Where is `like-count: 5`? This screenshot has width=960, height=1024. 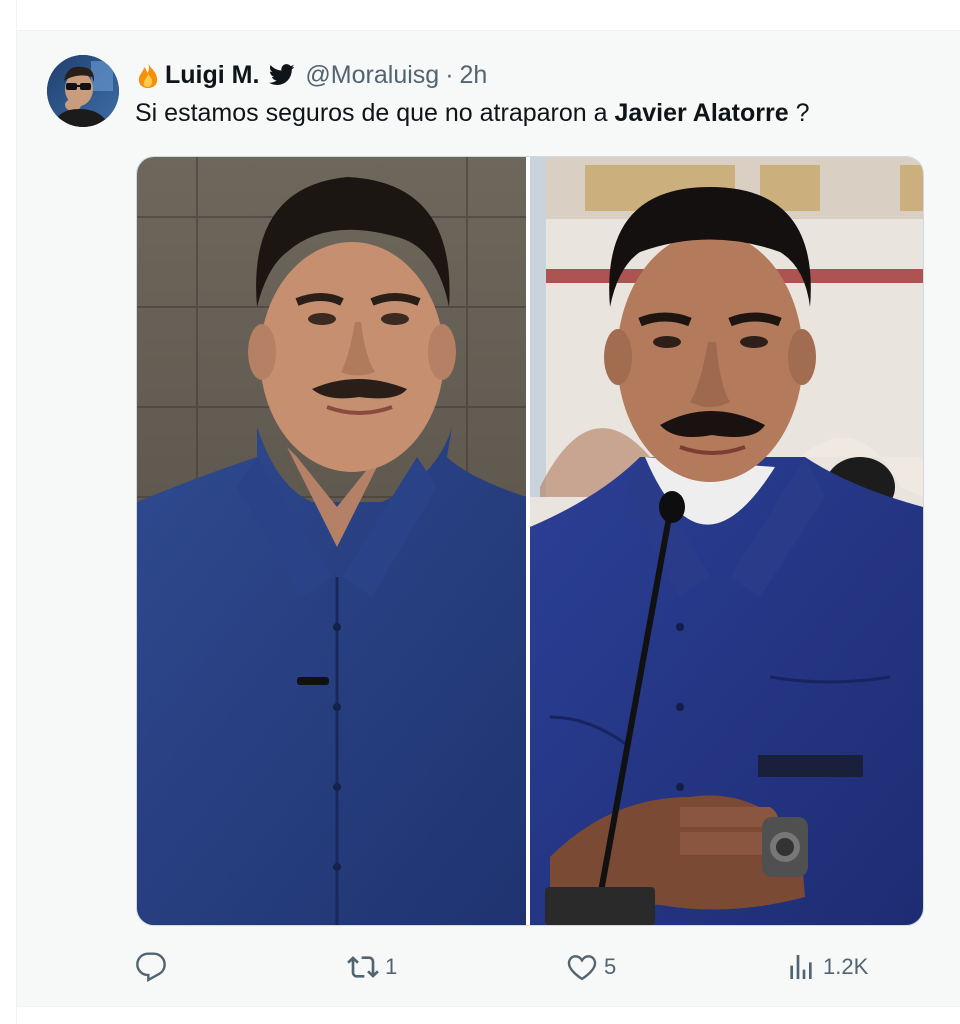 like-count: 5 is located at coordinates (610, 966).